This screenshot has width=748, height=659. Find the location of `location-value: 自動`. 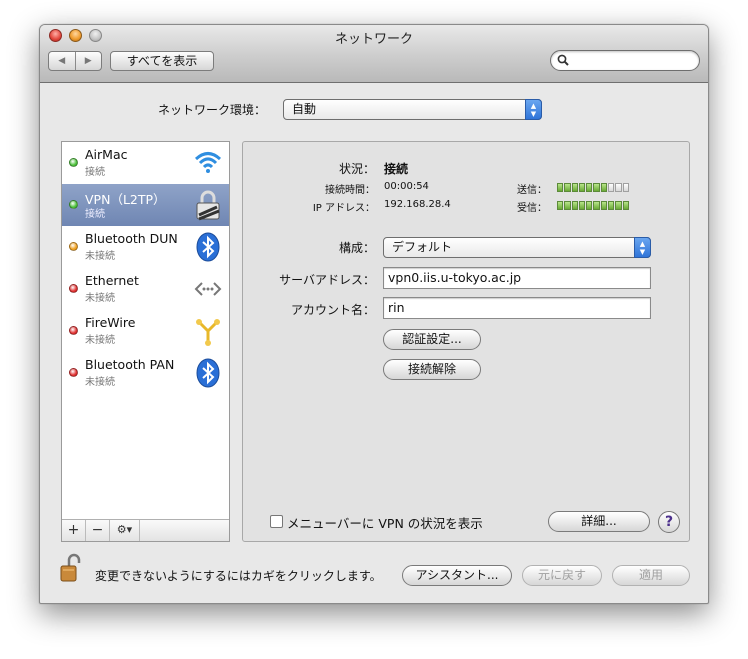

location-value: 自動 is located at coordinates (304, 109).